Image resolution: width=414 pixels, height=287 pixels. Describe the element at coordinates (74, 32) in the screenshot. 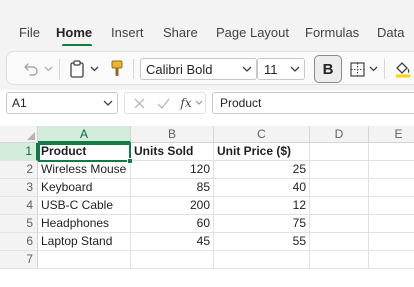

I see `tab-home: Home` at that location.